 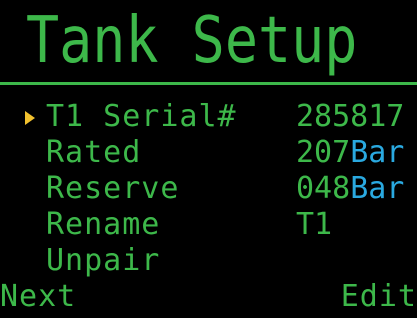 What do you see at coordinates (112, 189) in the screenshot?
I see `menu-item-reserve: Reserve` at bounding box center [112, 189].